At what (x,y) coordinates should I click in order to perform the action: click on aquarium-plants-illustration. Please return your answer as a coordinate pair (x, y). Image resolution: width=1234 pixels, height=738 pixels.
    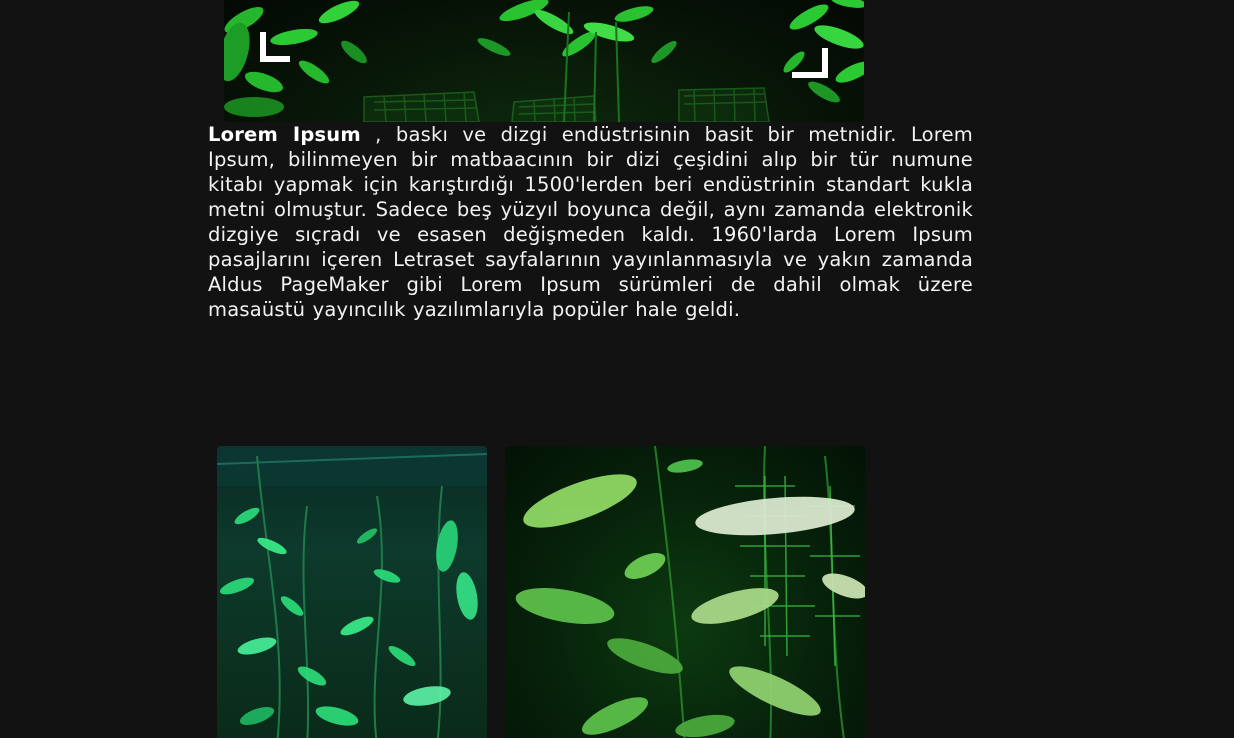
    Looking at the image, I should click on (544, 61).